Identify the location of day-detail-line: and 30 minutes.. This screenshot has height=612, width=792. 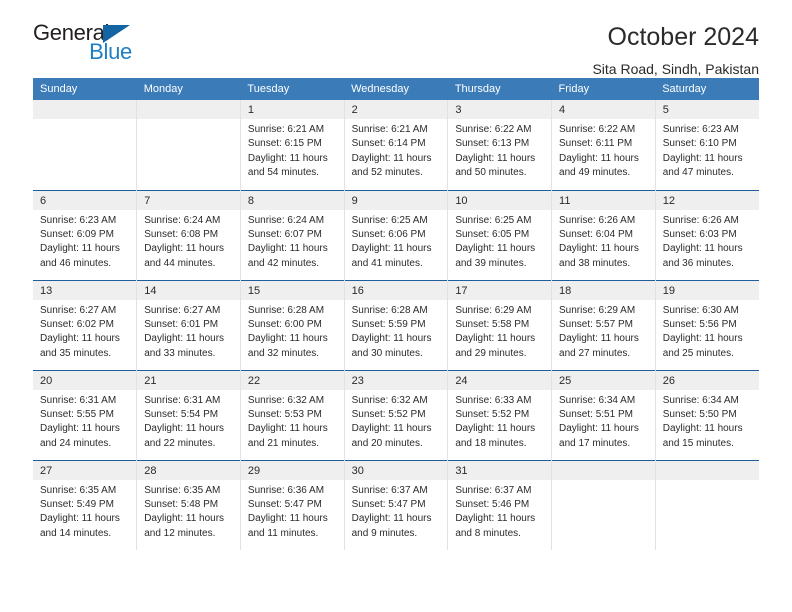
(387, 353).